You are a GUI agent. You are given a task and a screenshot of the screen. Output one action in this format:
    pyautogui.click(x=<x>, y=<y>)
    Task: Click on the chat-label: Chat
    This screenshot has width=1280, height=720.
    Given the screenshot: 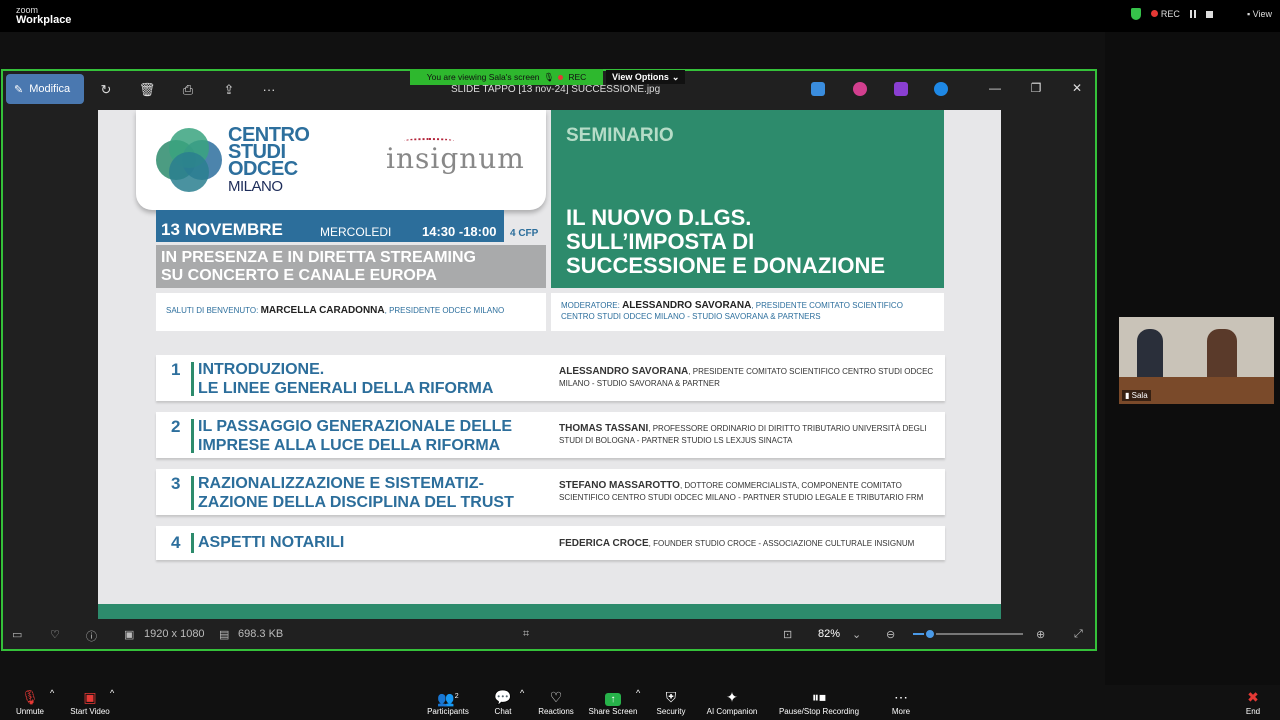 What is the action you would take?
    pyautogui.click(x=503, y=711)
    